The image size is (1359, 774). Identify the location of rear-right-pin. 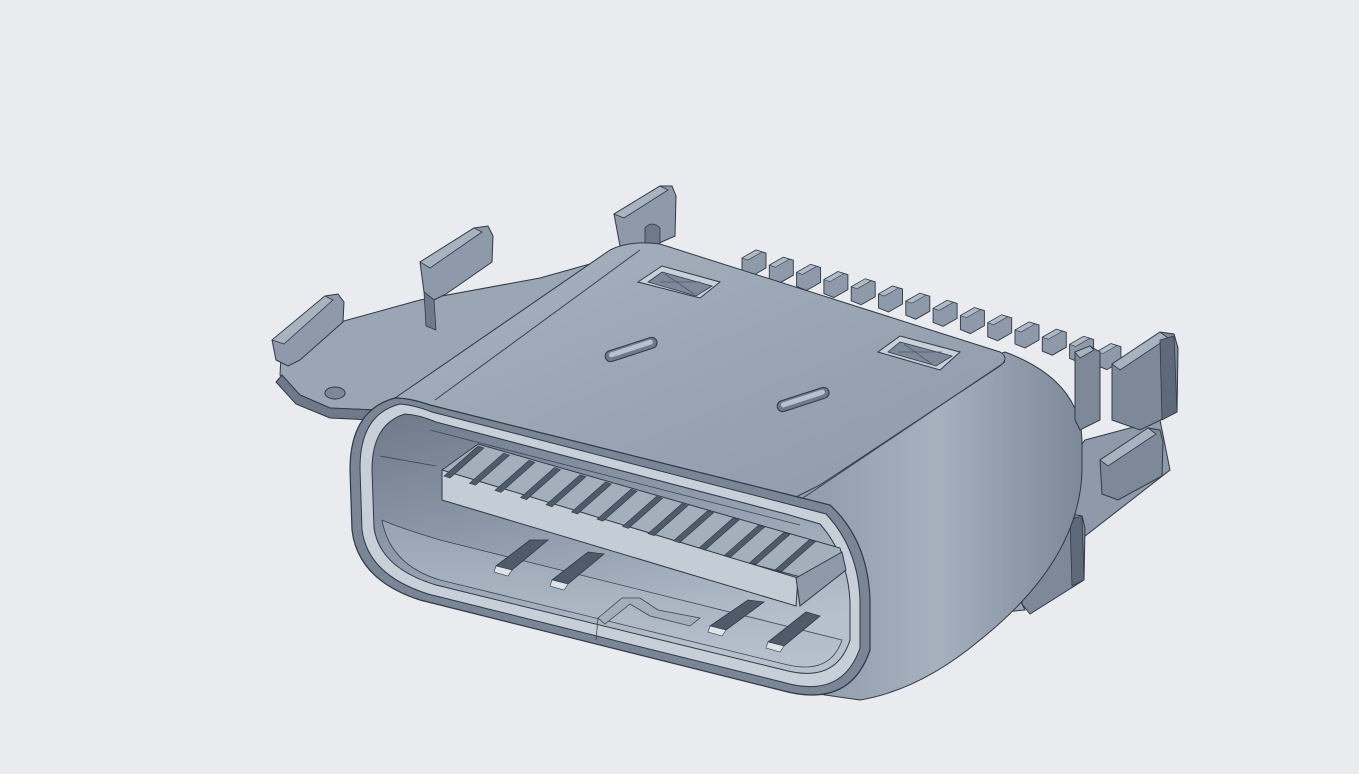
(1087, 388).